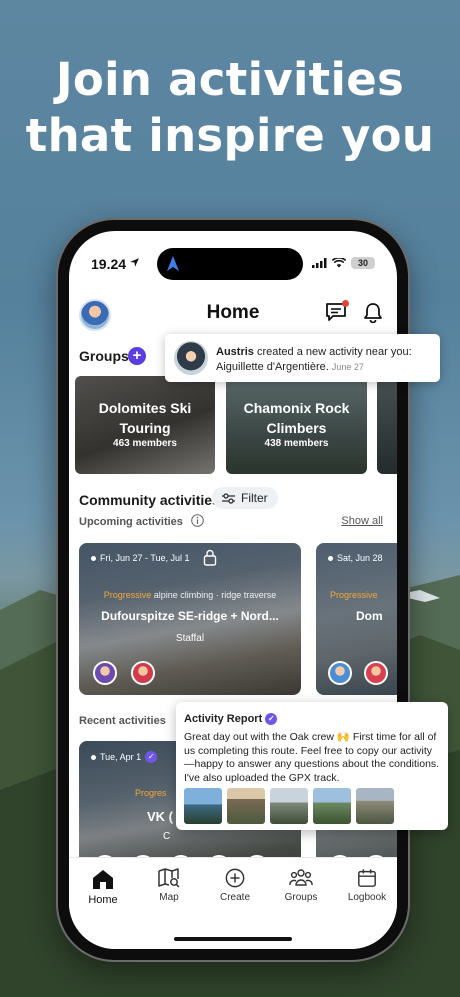 Image resolution: width=460 pixels, height=997 pixels. I want to click on unread-dot, so click(345, 303).